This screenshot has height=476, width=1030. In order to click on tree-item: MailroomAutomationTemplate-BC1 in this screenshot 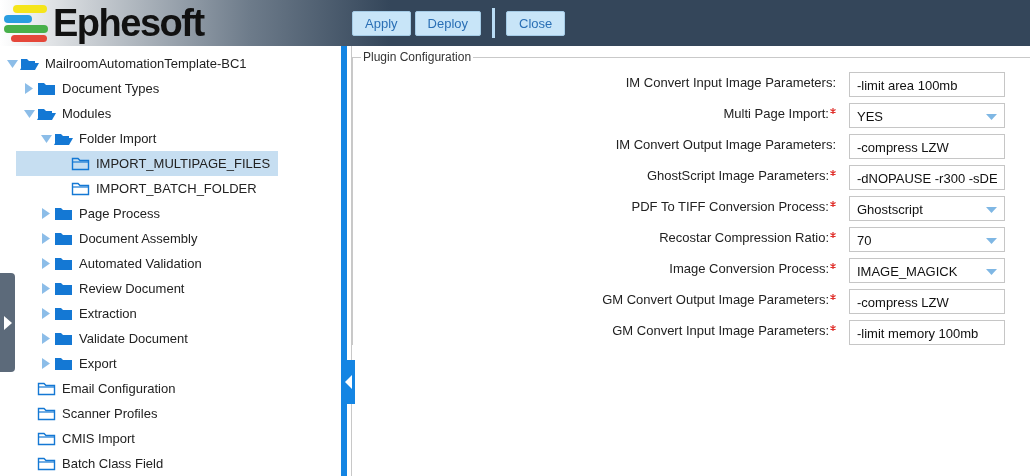, I will do `click(129, 63)`.